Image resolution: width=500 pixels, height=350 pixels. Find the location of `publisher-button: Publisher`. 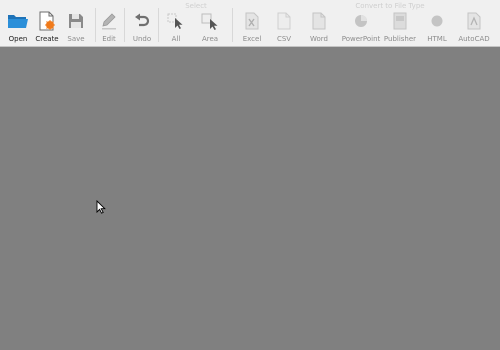

publisher-button: Publisher is located at coordinates (400, 23).